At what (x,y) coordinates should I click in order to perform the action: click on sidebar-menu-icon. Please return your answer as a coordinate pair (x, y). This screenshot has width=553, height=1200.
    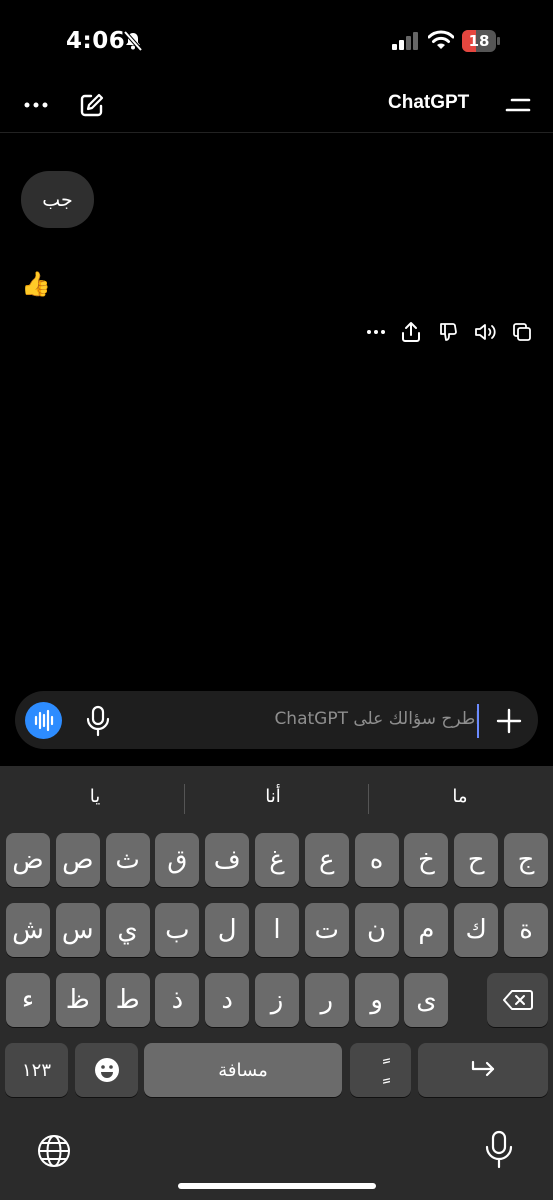
    Looking at the image, I should click on (518, 105).